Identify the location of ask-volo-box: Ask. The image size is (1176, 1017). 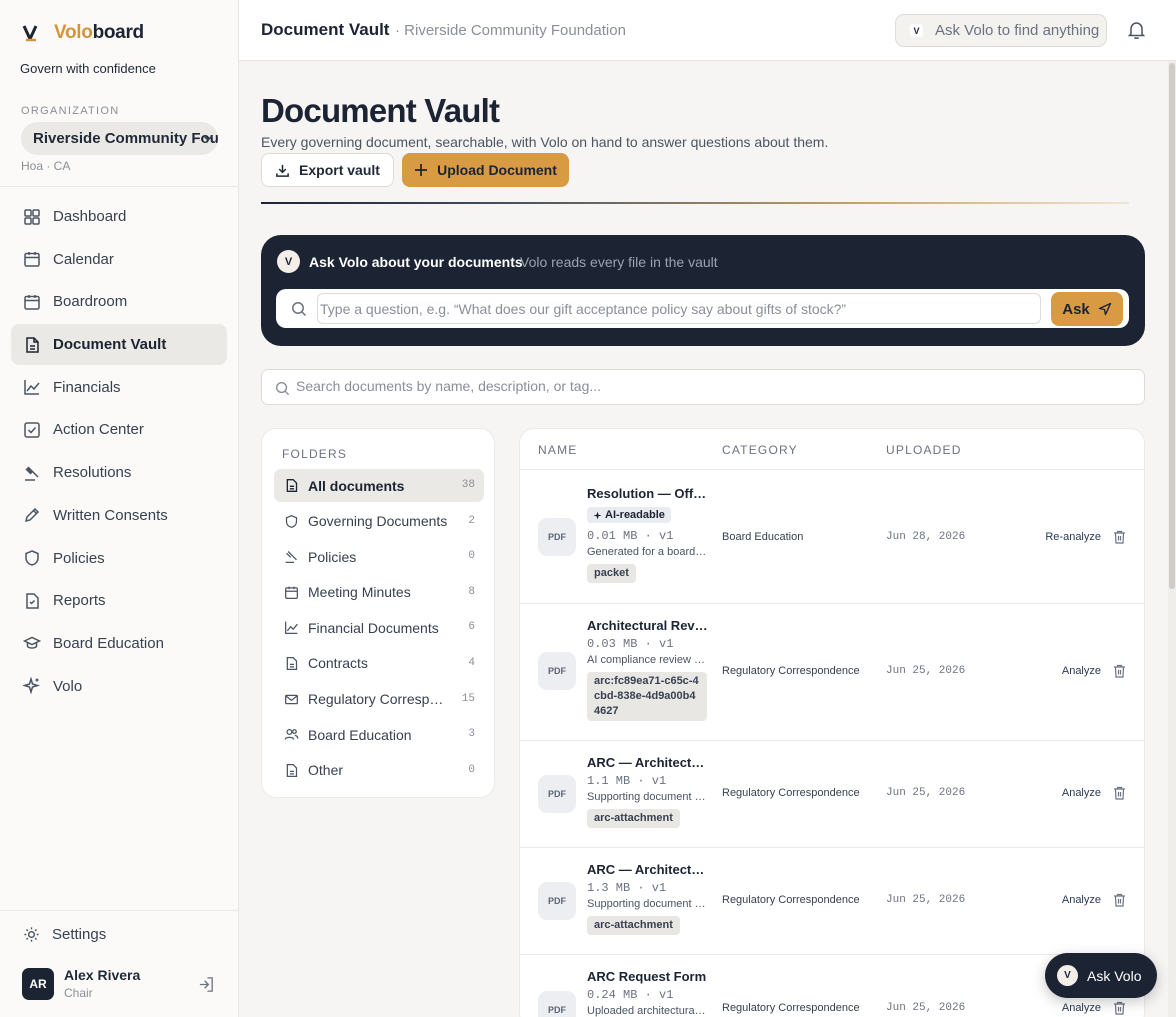
(702, 308).